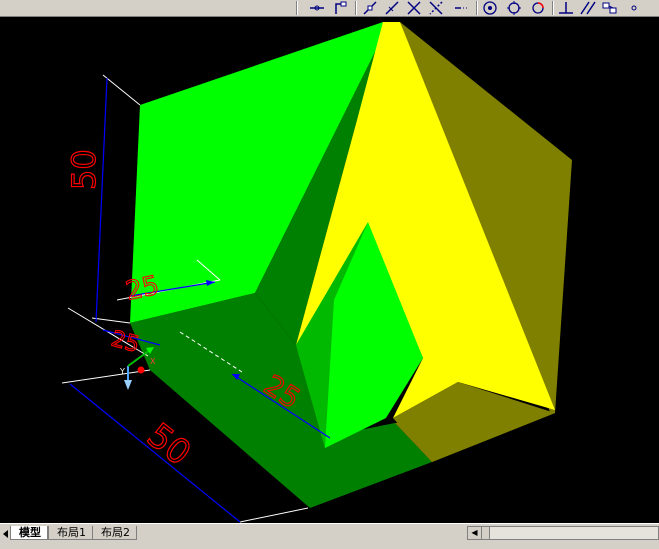  What do you see at coordinates (146, 8) in the screenshot?
I see `toolbar-blank-area` at bounding box center [146, 8].